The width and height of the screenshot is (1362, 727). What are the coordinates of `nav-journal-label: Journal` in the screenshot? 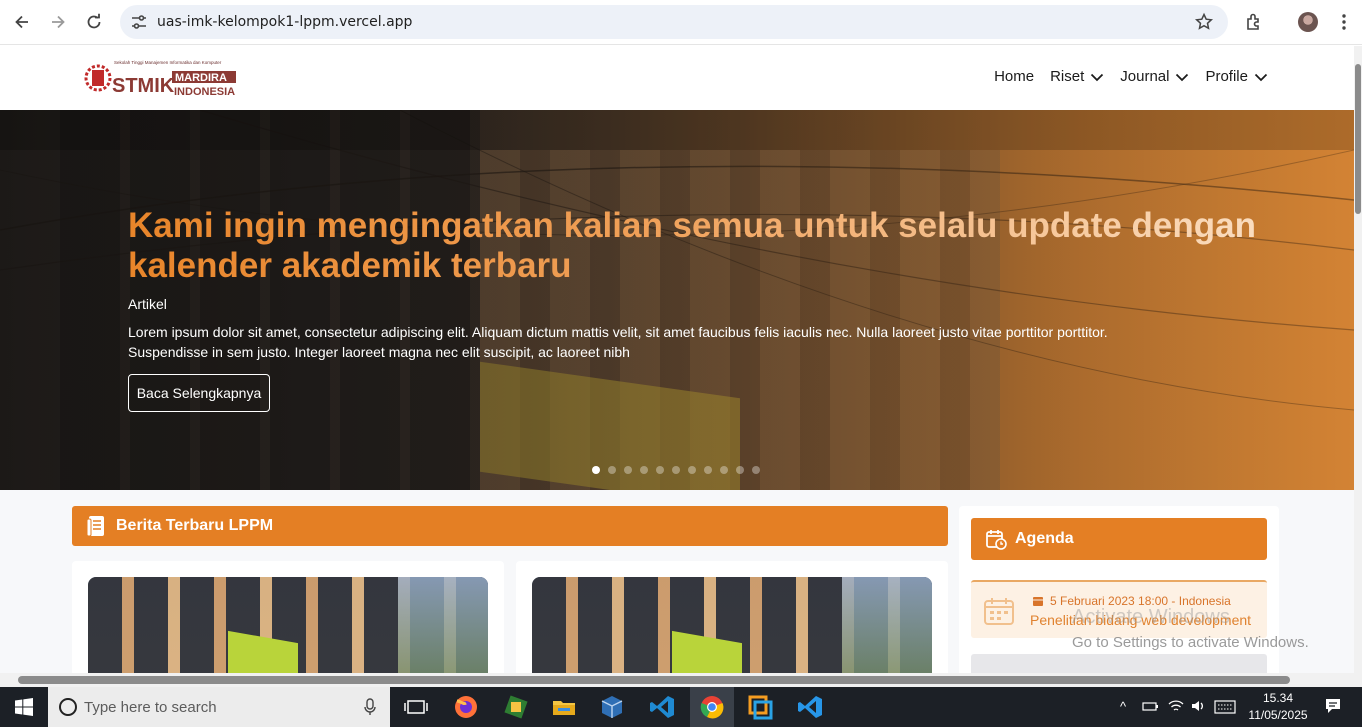 It's located at (1145, 76).